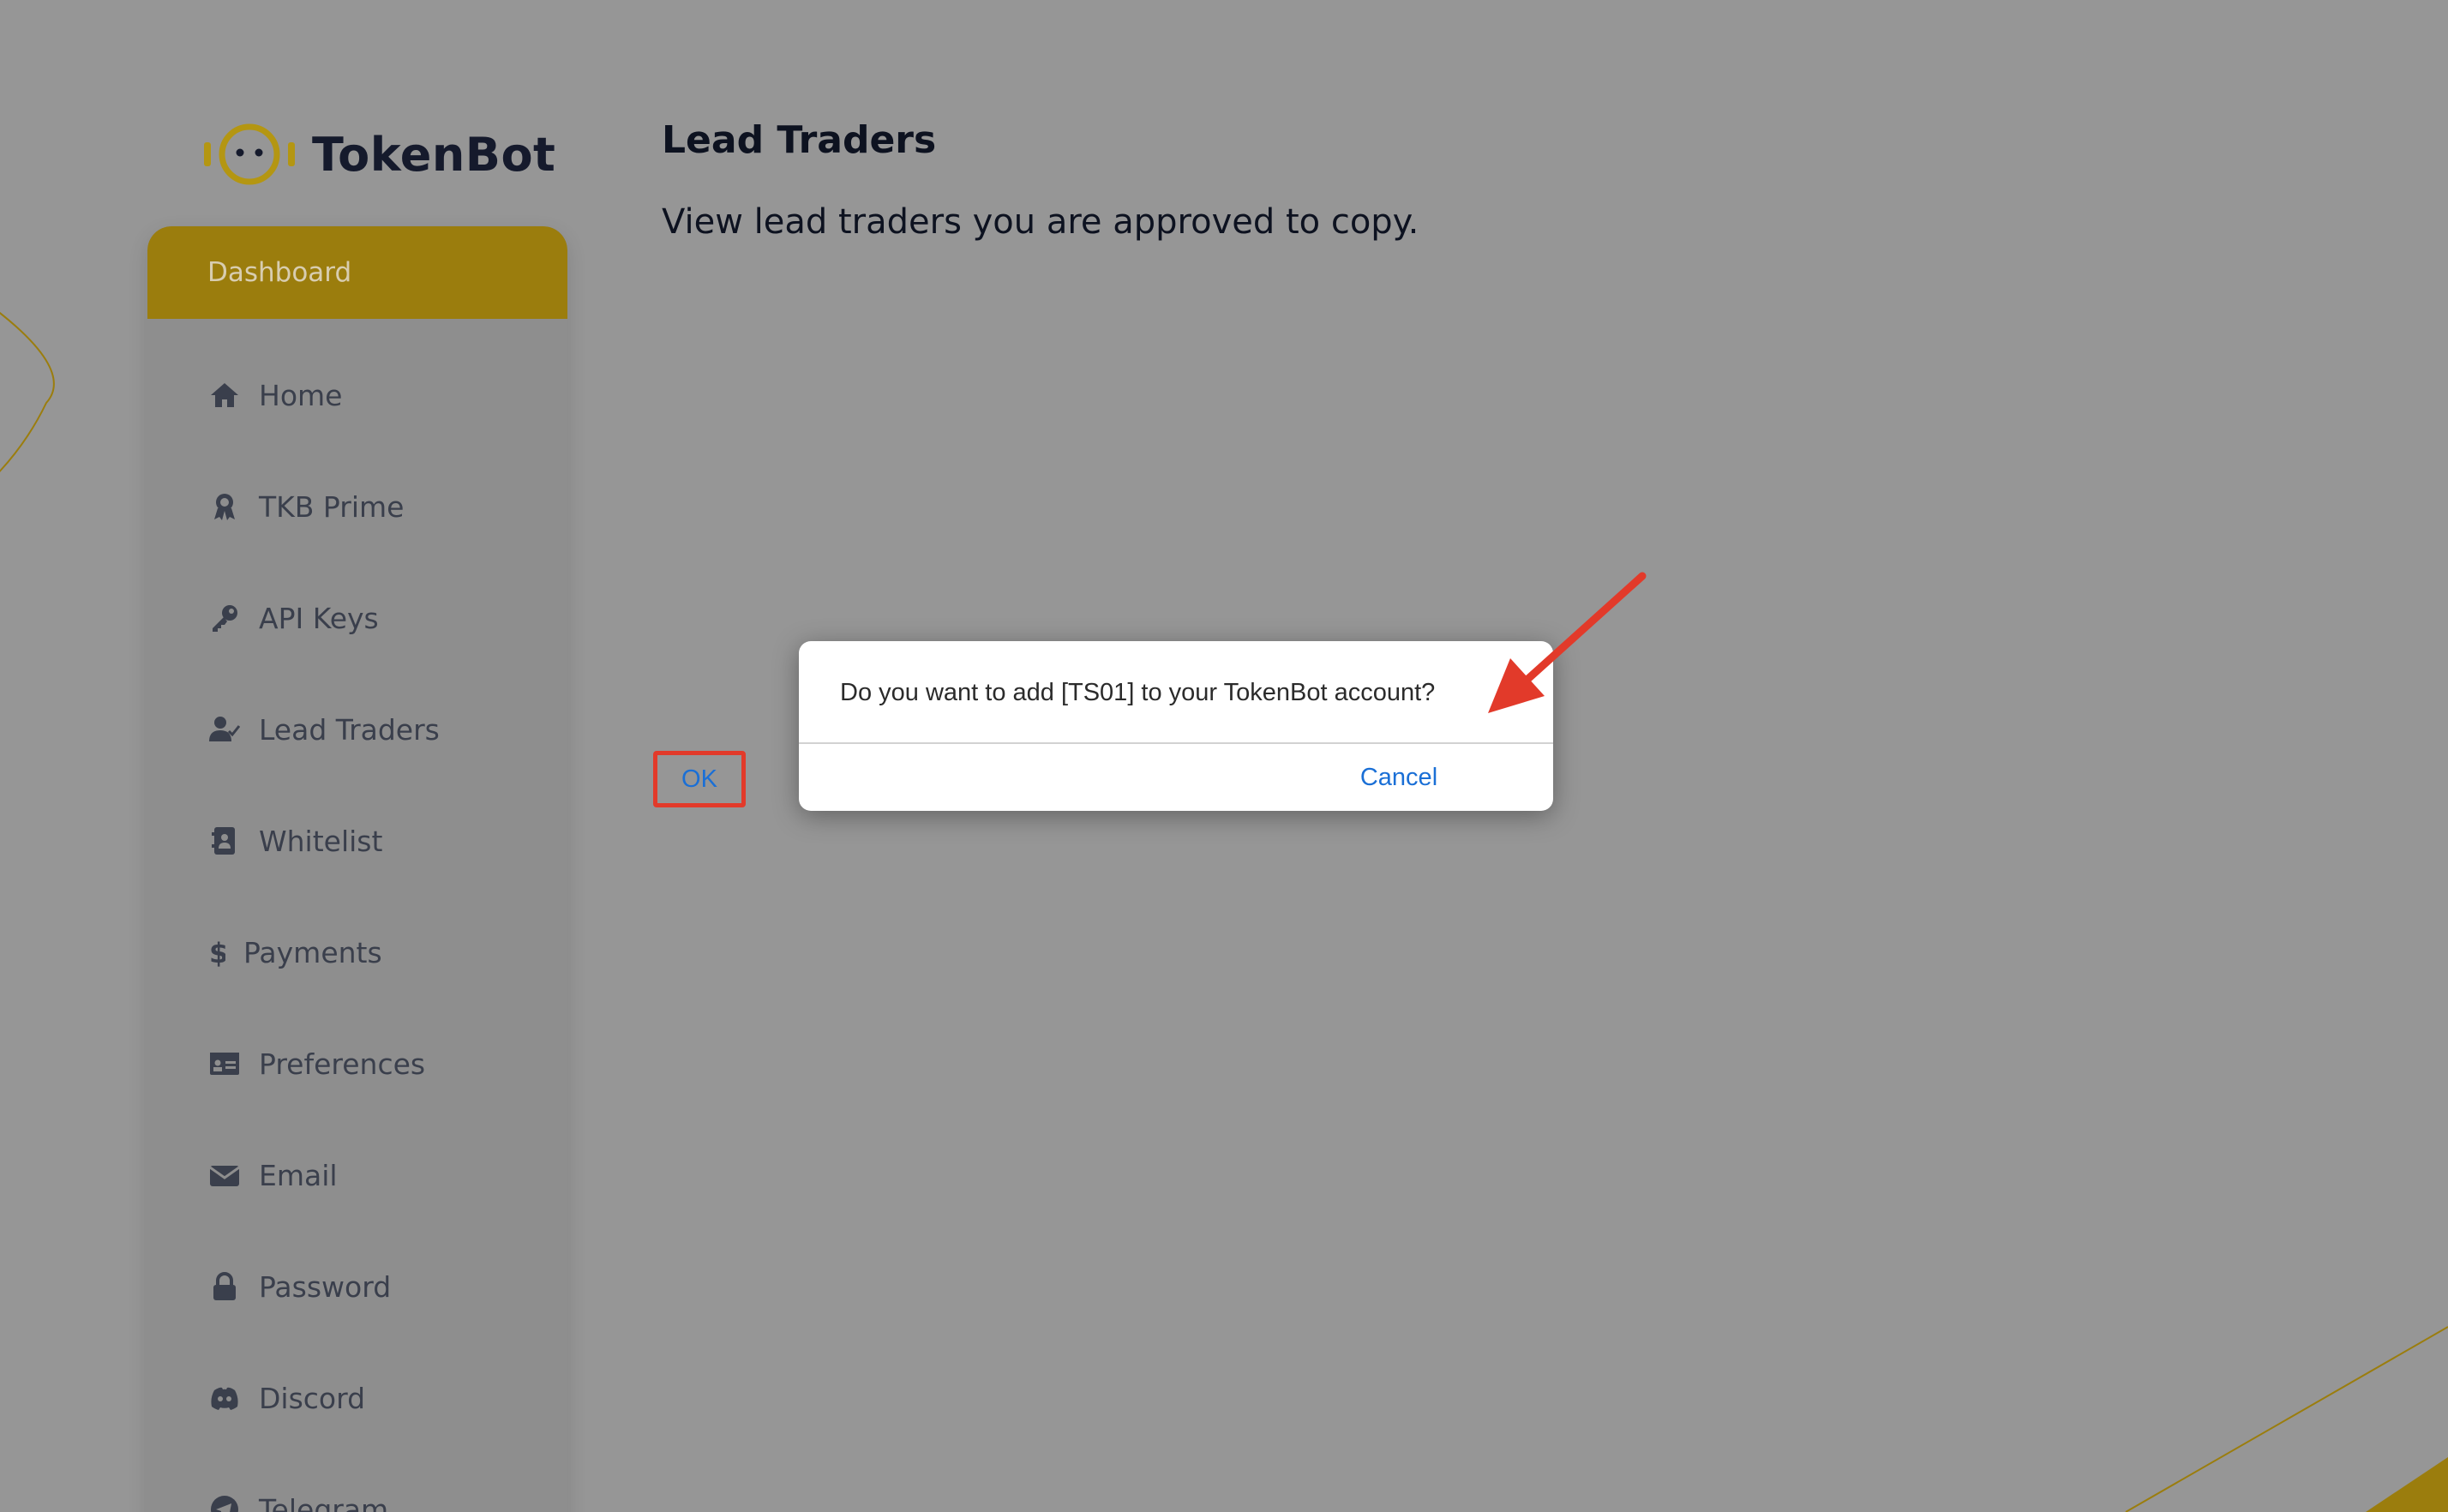 The width and height of the screenshot is (2448, 1512). I want to click on sidebar-item-payments: $ Payments, so click(357, 952).